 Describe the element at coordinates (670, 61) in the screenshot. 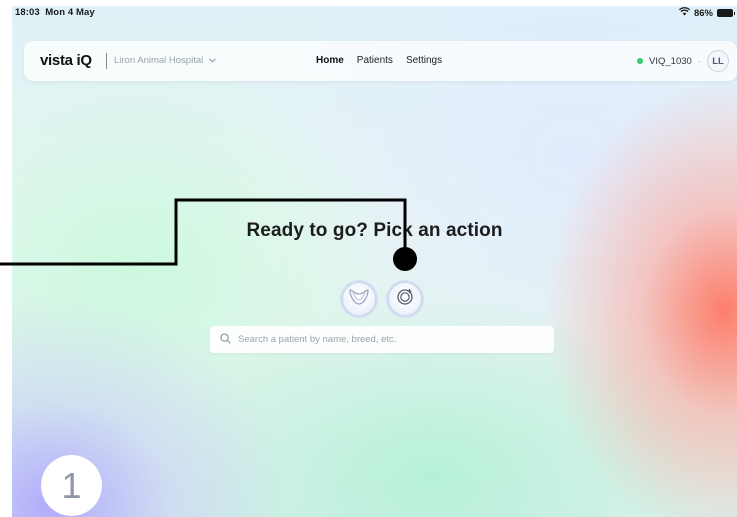

I see `device-id: VIQ_1030` at that location.